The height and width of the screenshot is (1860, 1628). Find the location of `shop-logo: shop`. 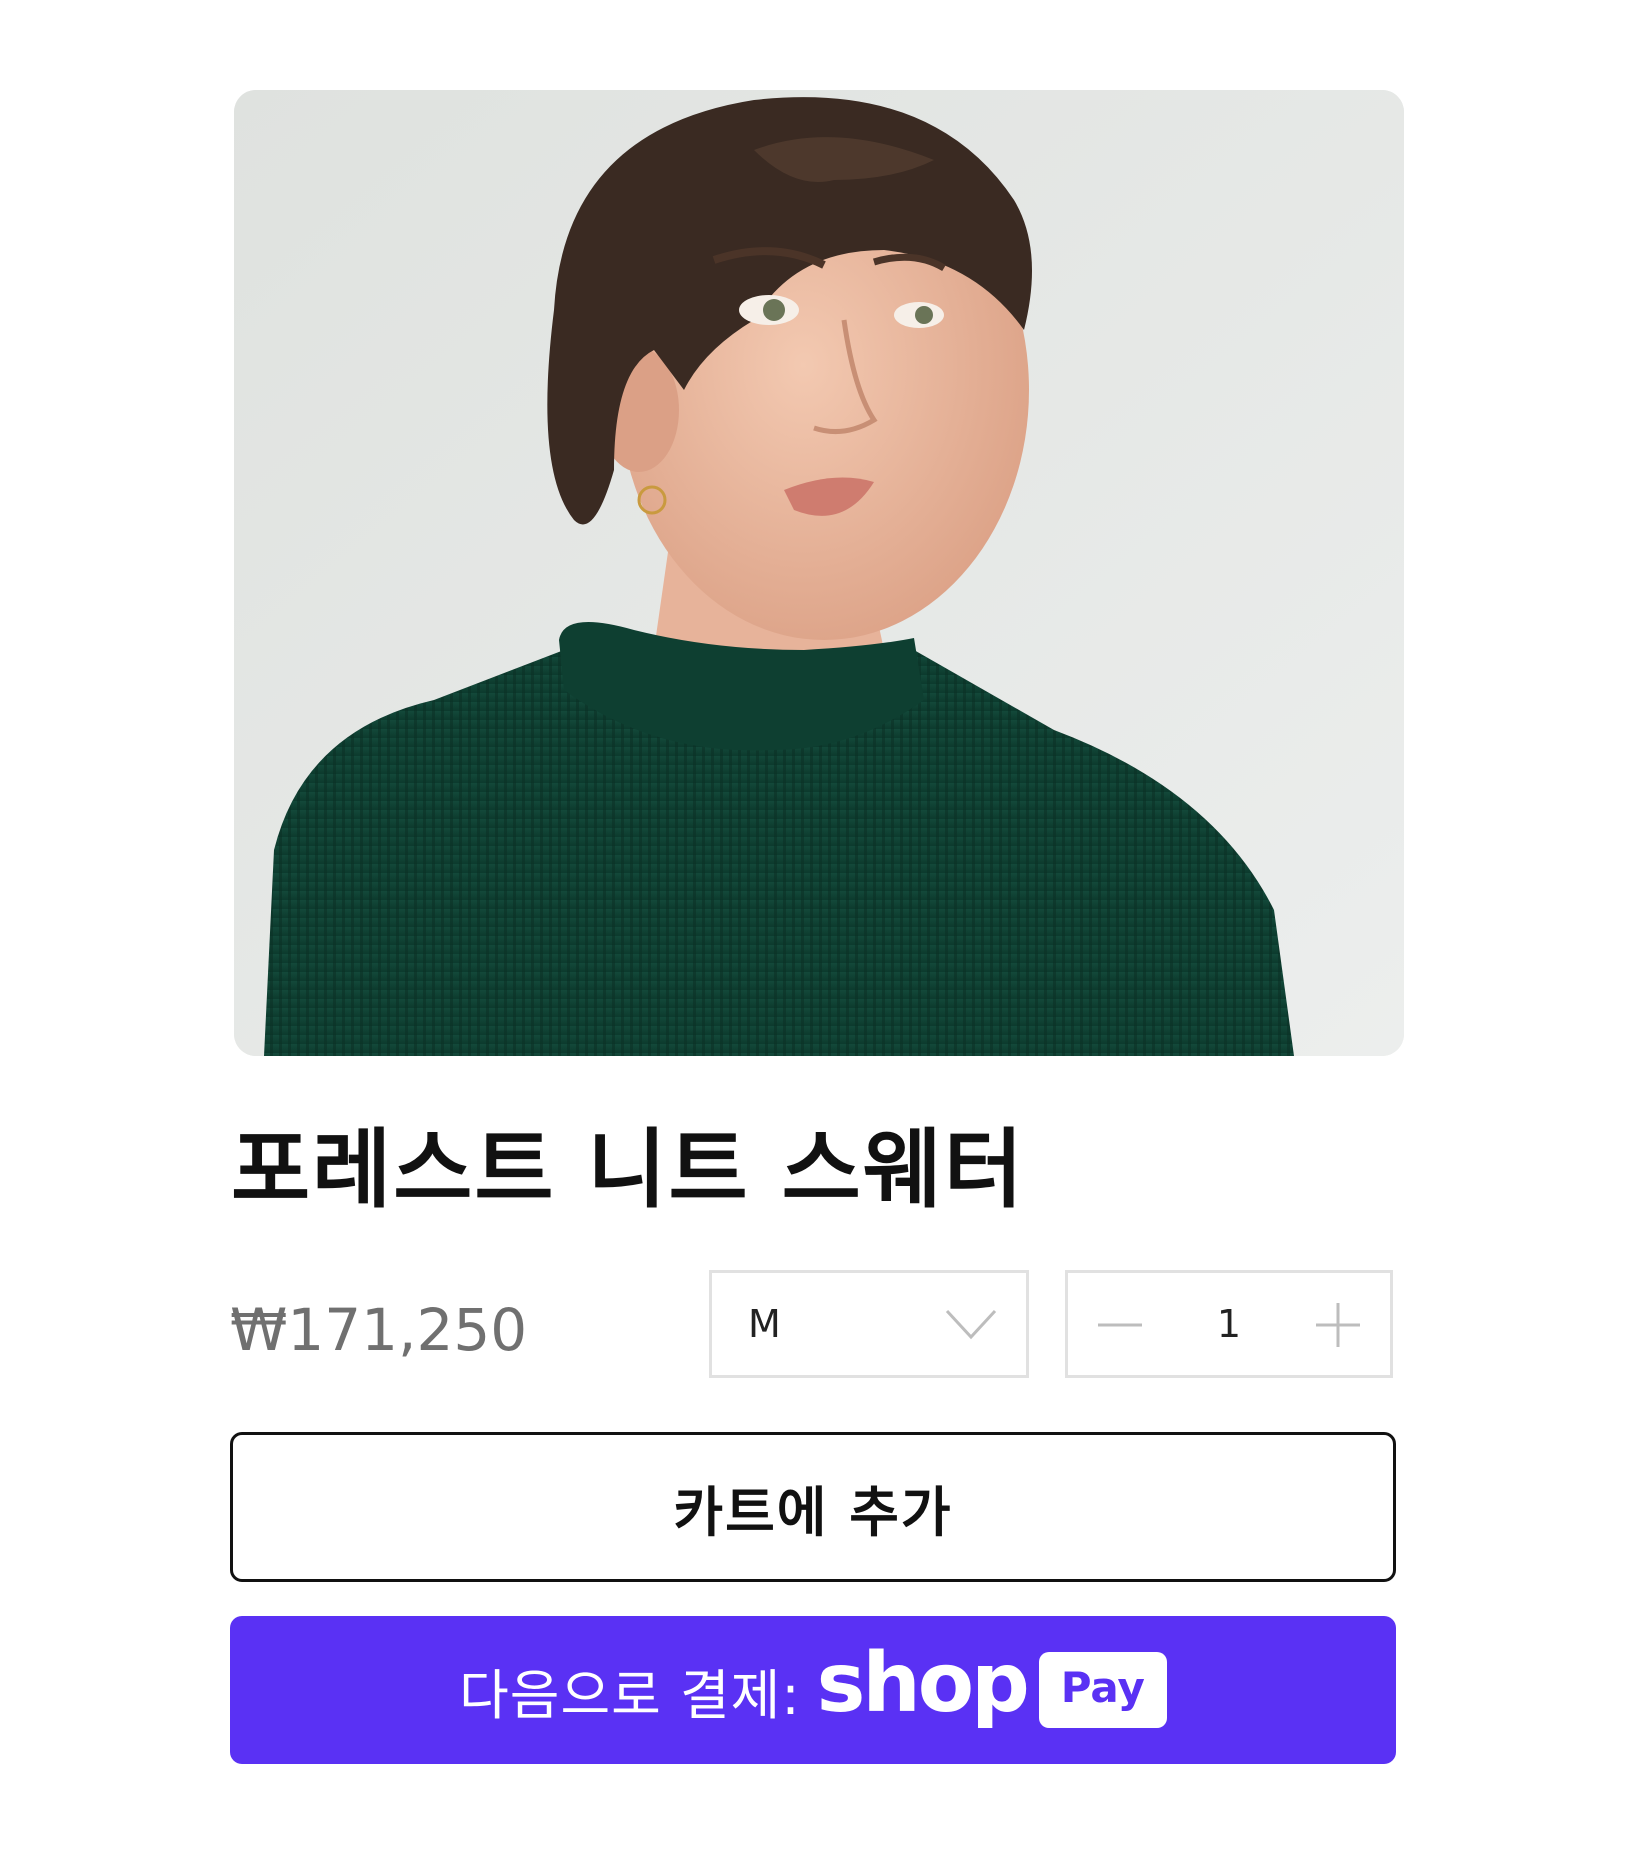

shop-logo: shop is located at coordinates (923, 1683).